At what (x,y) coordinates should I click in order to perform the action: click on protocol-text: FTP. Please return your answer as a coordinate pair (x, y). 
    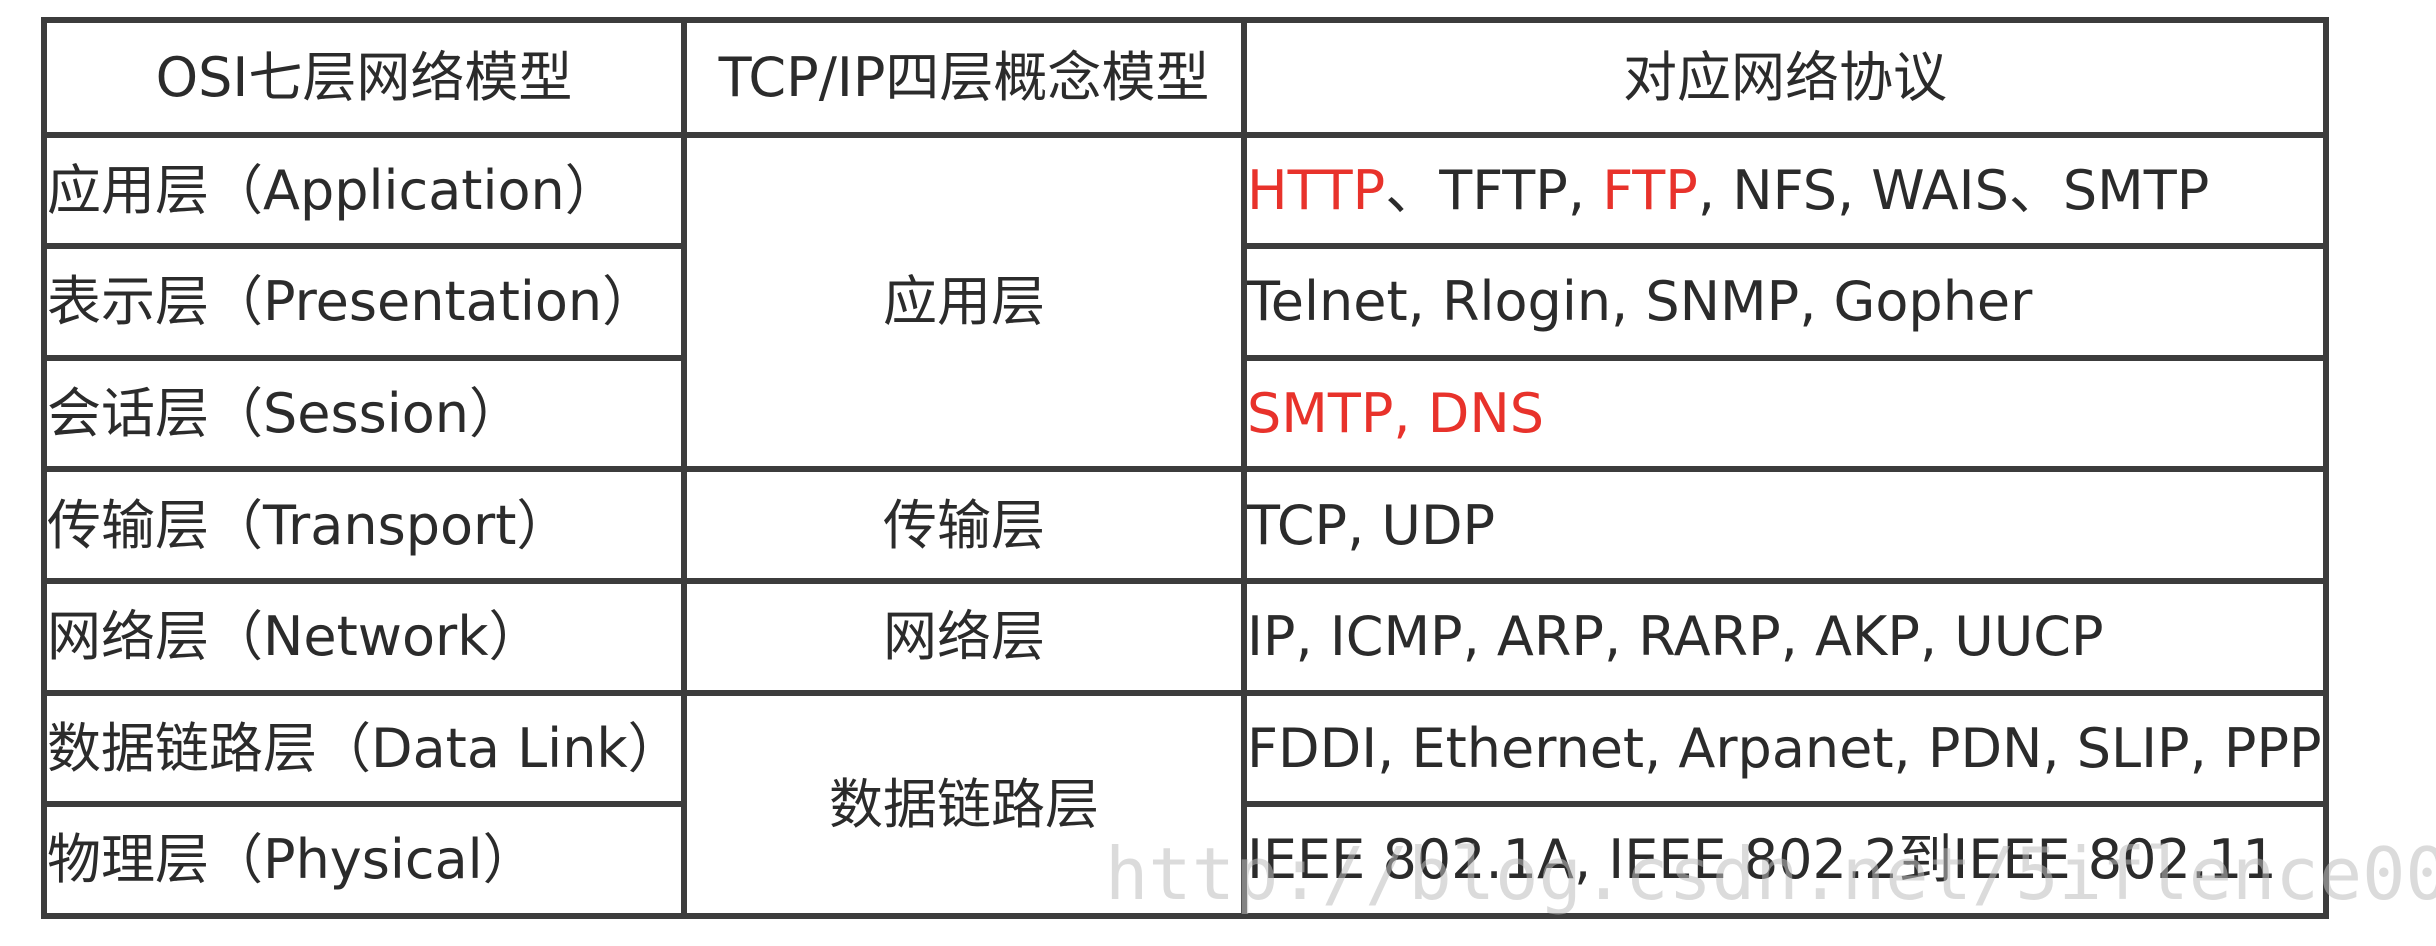
    Looking at the image, I should click on (1650, 190).